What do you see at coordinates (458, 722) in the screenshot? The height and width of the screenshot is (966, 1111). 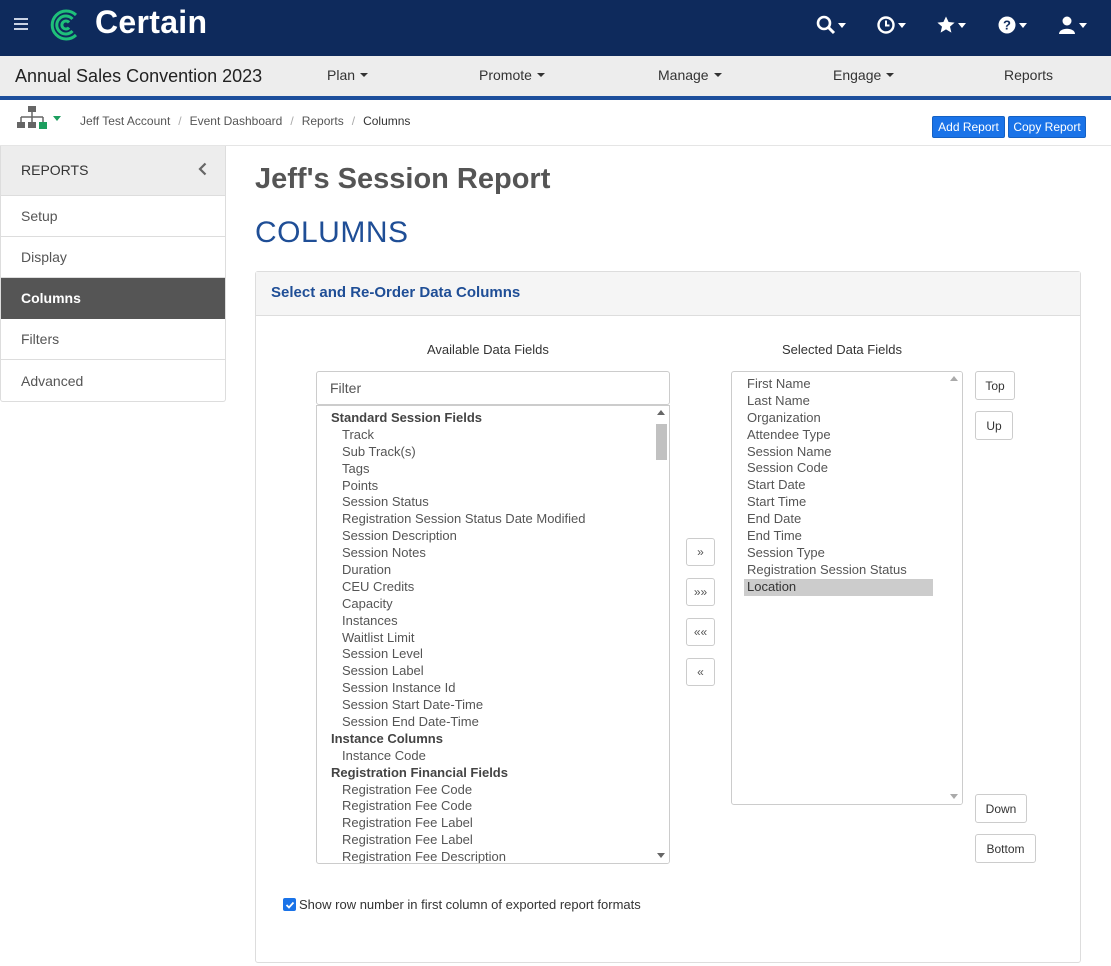 I see `list-item: Session End Date-Time` at bounding box center [458, 722].